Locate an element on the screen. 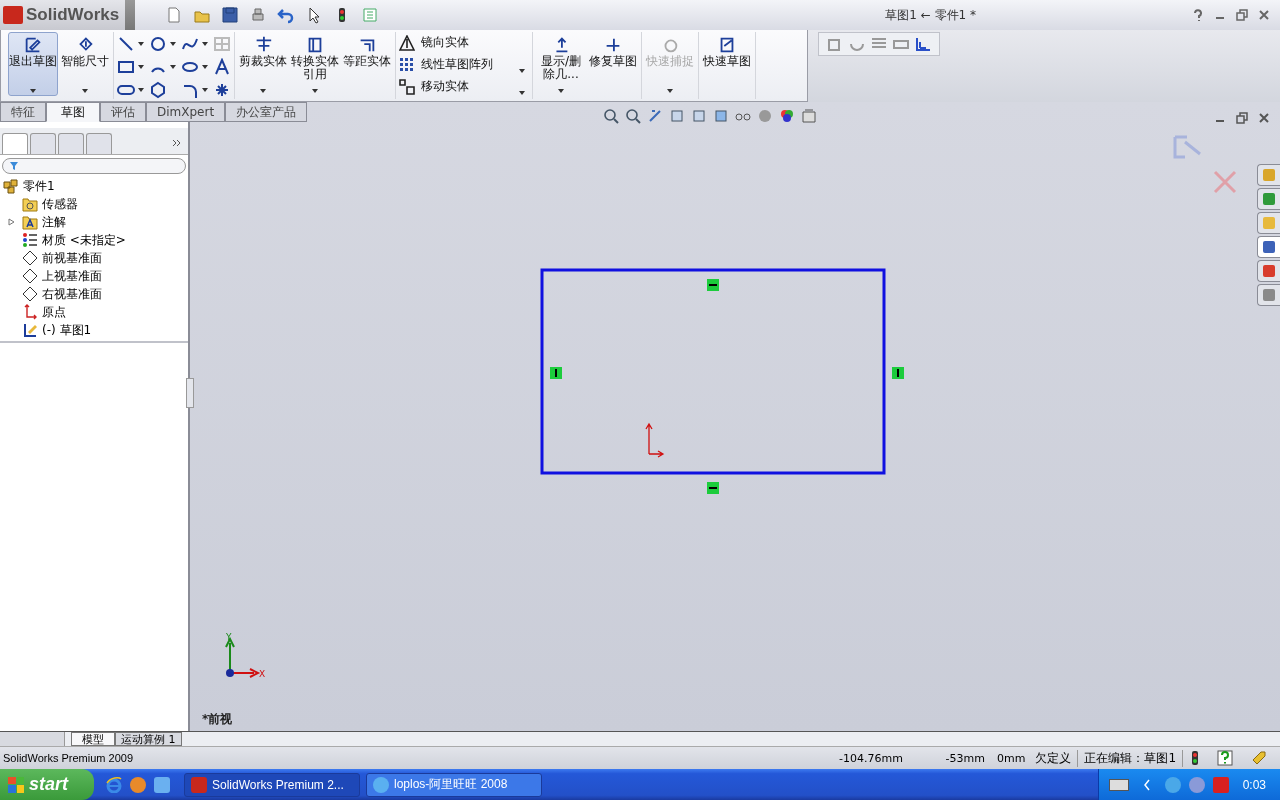 This screenshot has height=800, width=1280. ribbon-button: 智能尺寸 is located at coordinates (85, 64).